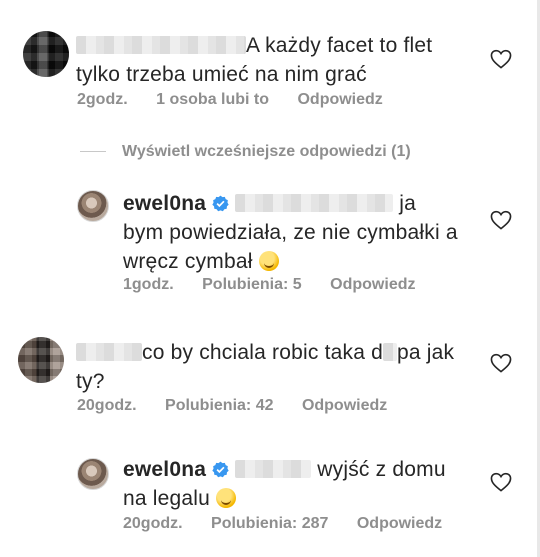 Image resolution: width=540 pixels, height=557 pixels. I want to click on likes-count: Polubienia: 287, so click(269, 523).